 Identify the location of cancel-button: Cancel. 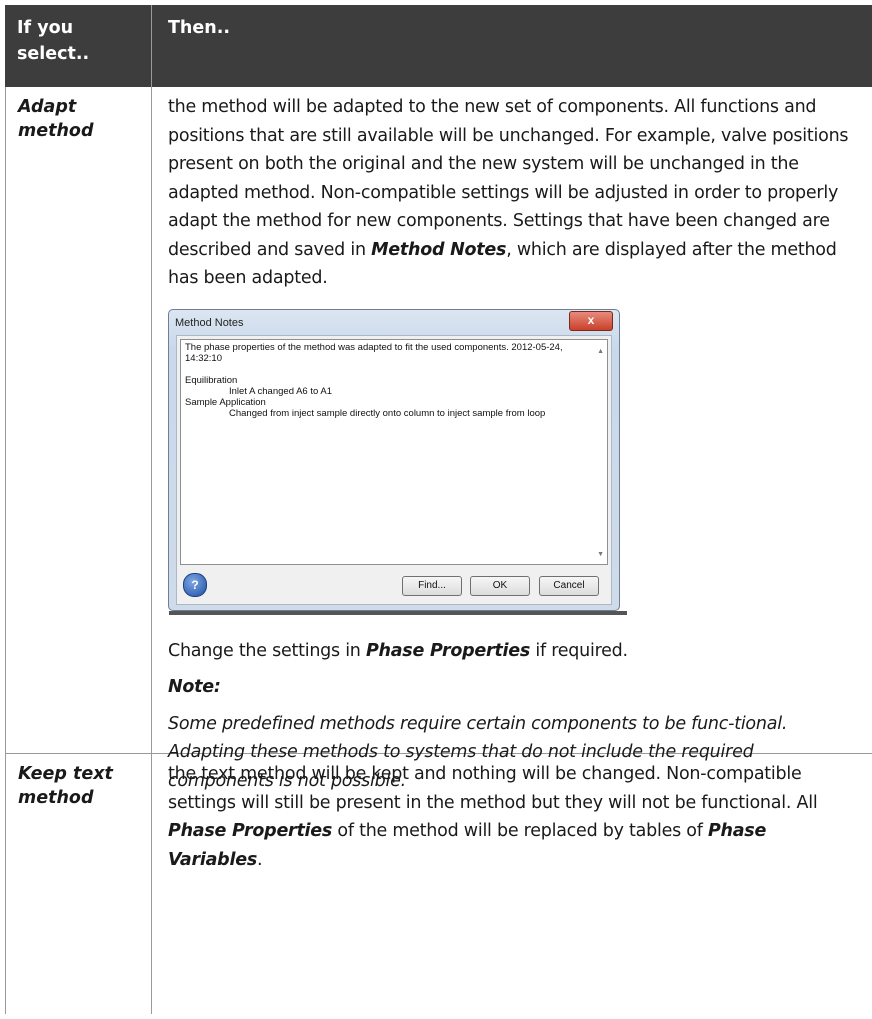
(569, 585).